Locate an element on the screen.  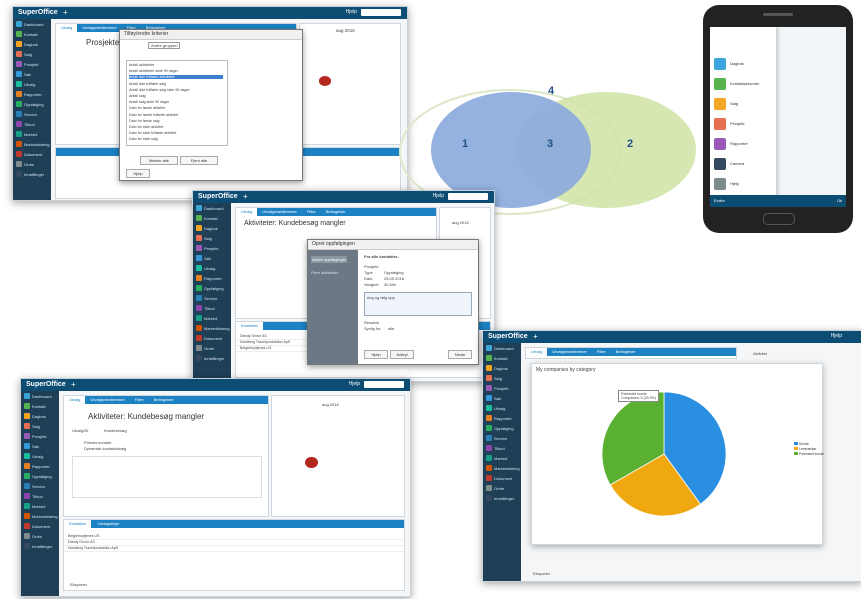
tab-lines: Utvalgslinjer is located at coordinates (109, 524).